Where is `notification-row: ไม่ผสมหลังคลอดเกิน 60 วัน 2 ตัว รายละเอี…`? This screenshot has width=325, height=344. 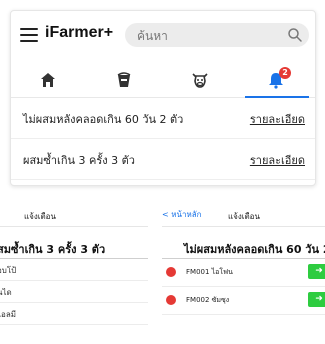
notification-row: ไม่ผสมหลังคลอดเกิน 60 วัน 2 ตัว รายละเอี… is located at coordinates (163, 118).